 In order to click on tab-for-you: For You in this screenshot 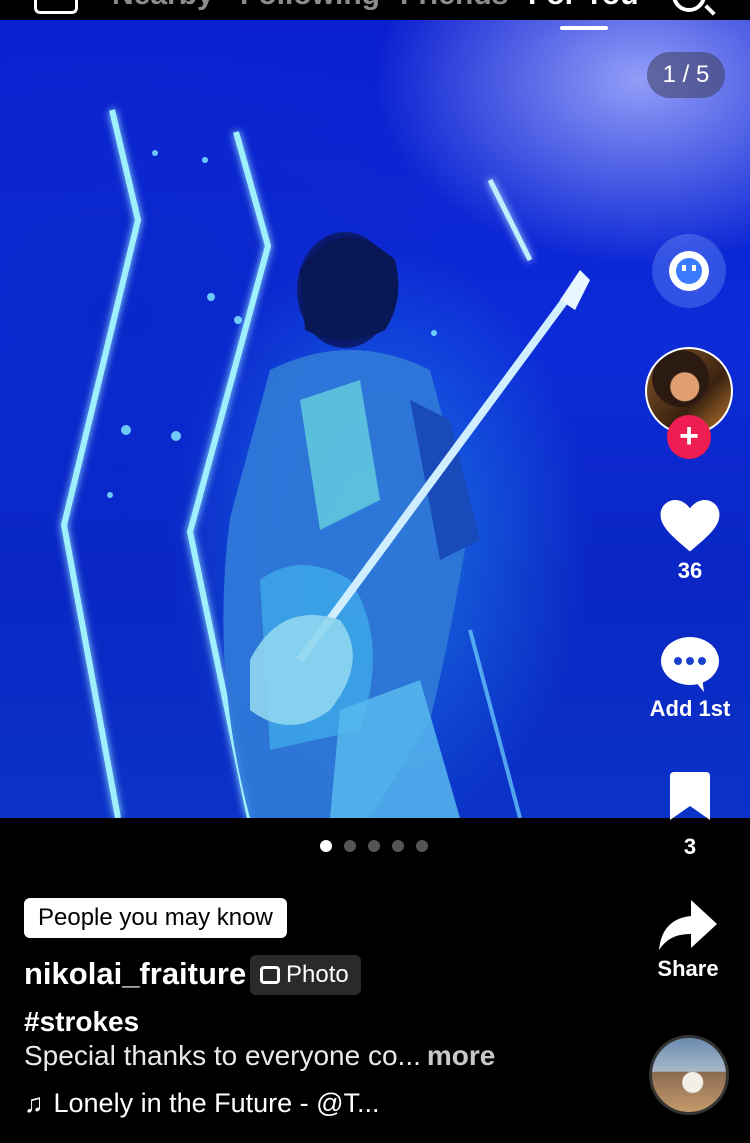, I will do `click(583, 6)`.